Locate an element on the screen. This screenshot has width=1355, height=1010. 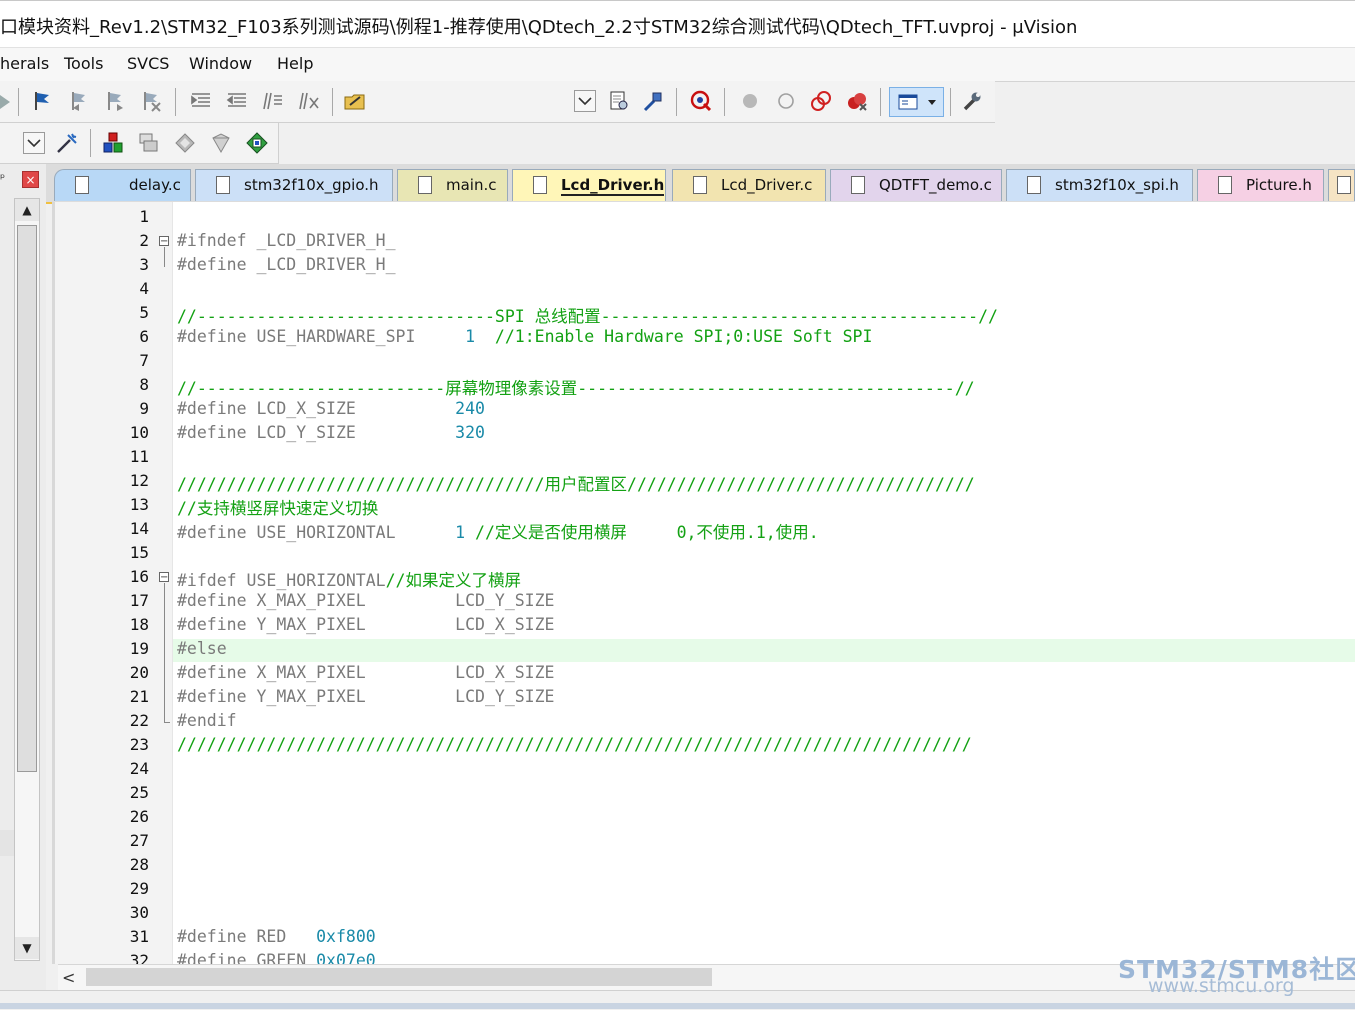
next-bookmark-icon is located at coordinates (116, 101).